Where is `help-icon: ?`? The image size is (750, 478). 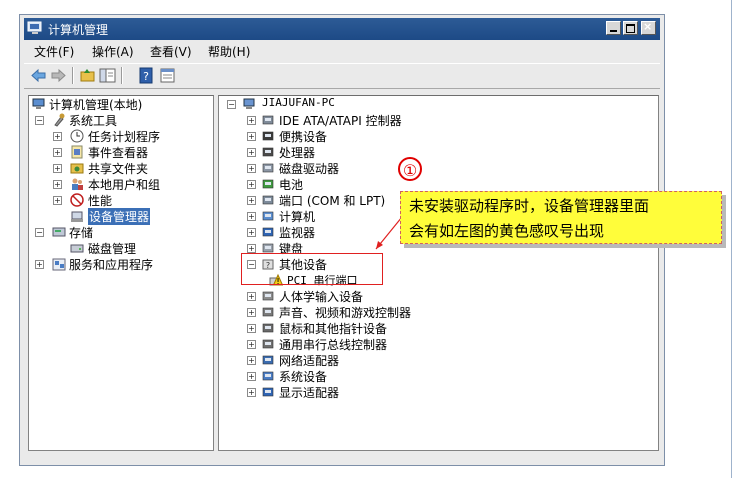 help-icon: ? is located at coordinates (146, 75).